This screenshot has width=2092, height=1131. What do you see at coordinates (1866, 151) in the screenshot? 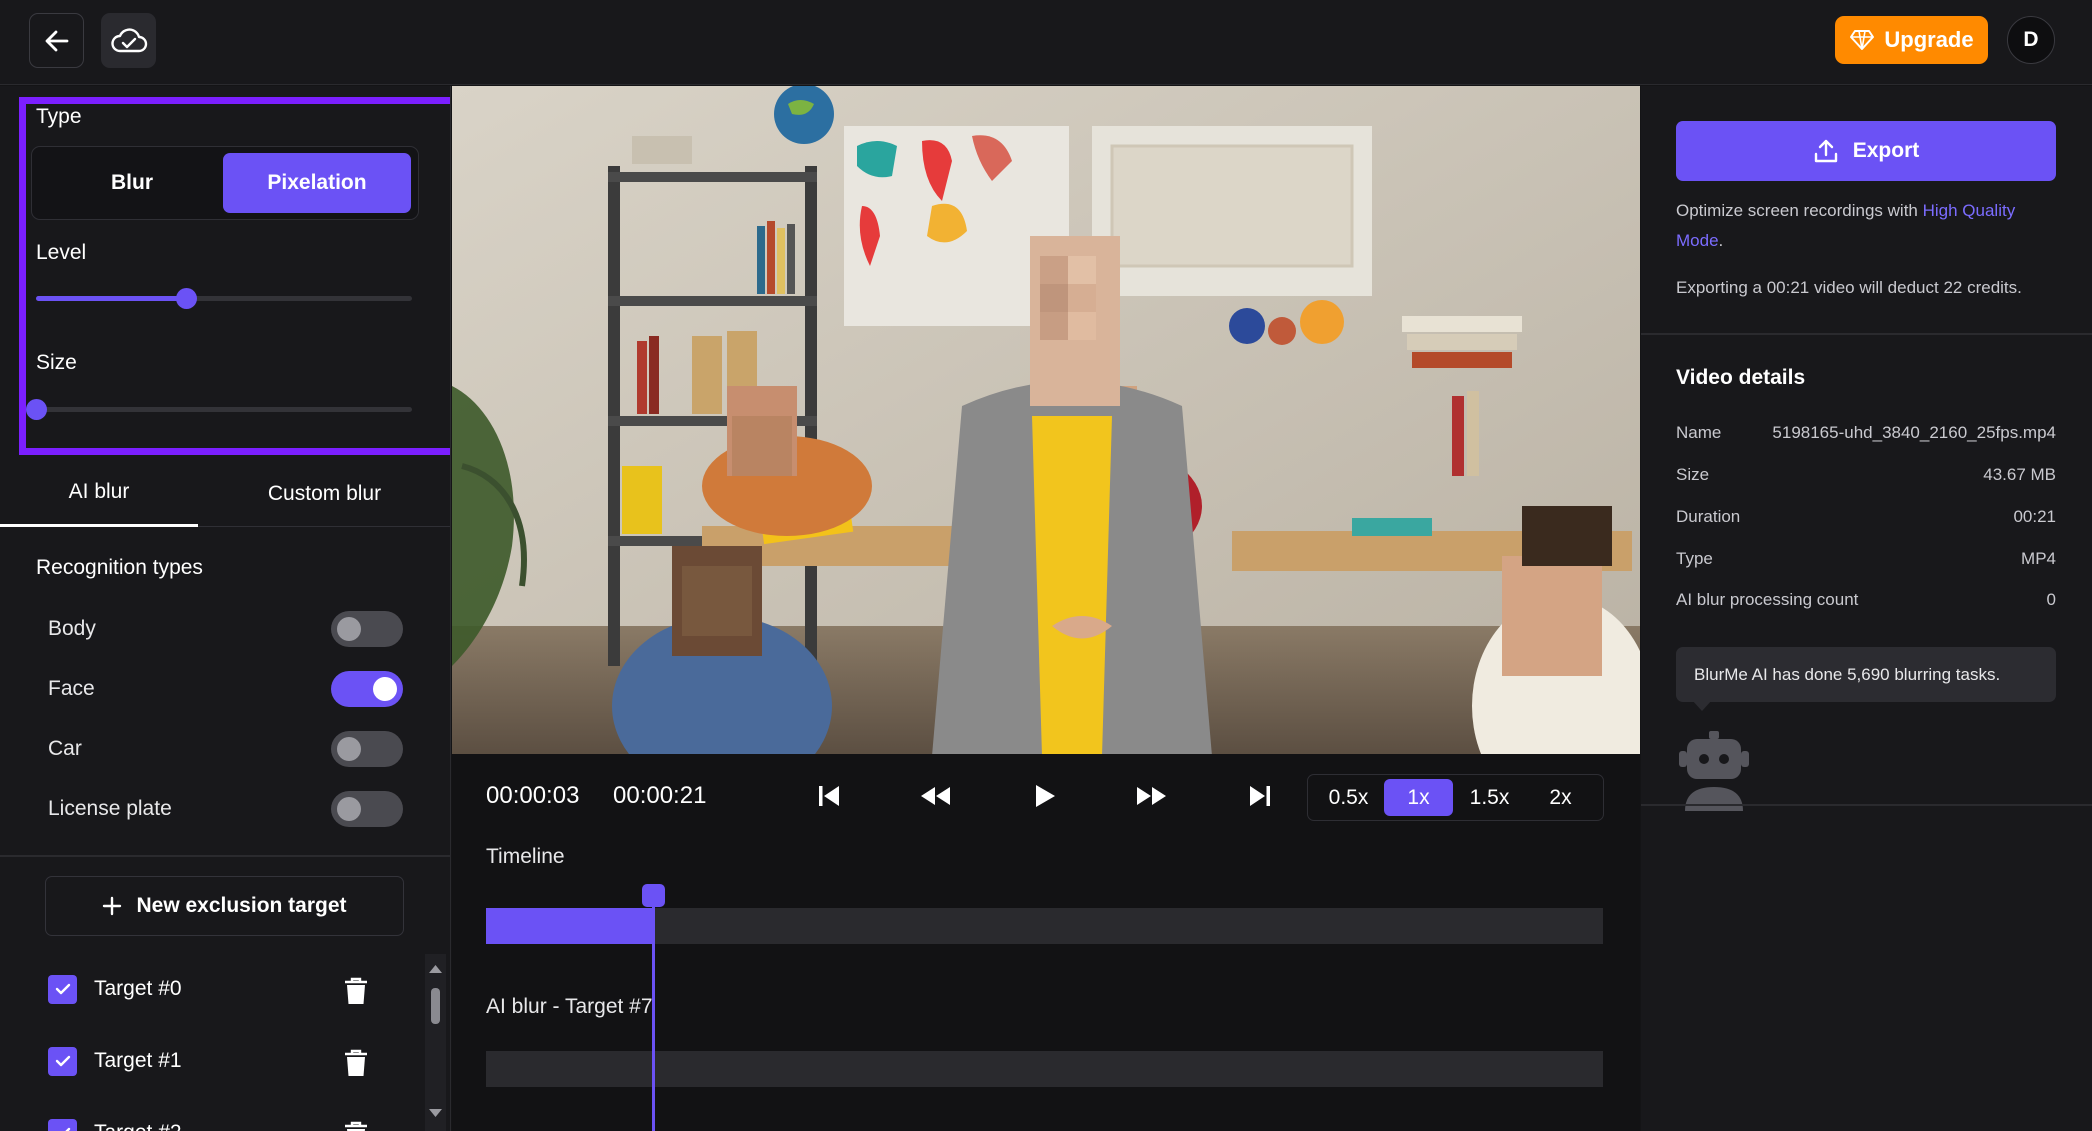
I see `export-button: Export` at bounding box center [1866, 151].